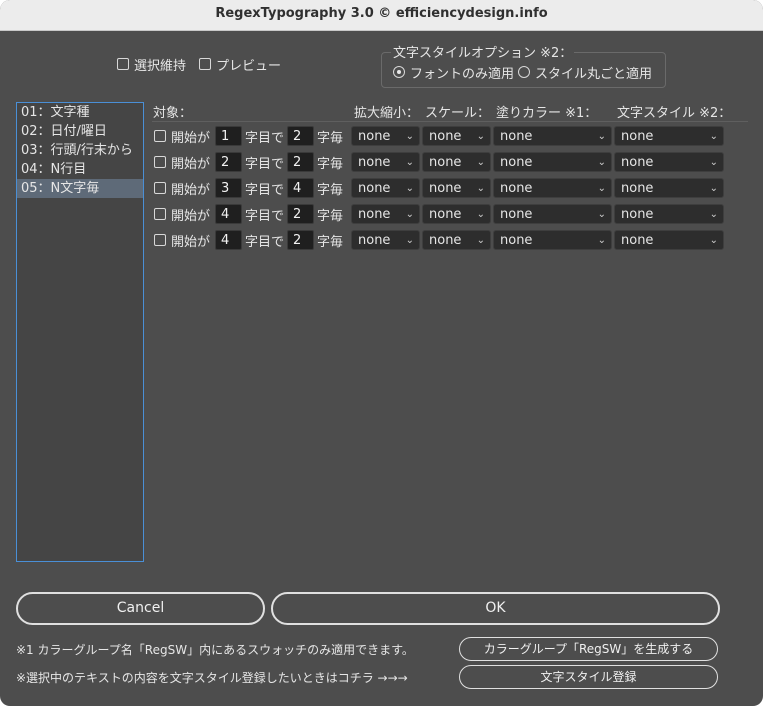 This screenshot has height=706, width=763. What do you see at coordinates (588, 677) in the screenshot?
I see `register-style-button: 文字スタイル登録` at bounding box center [588, 677].